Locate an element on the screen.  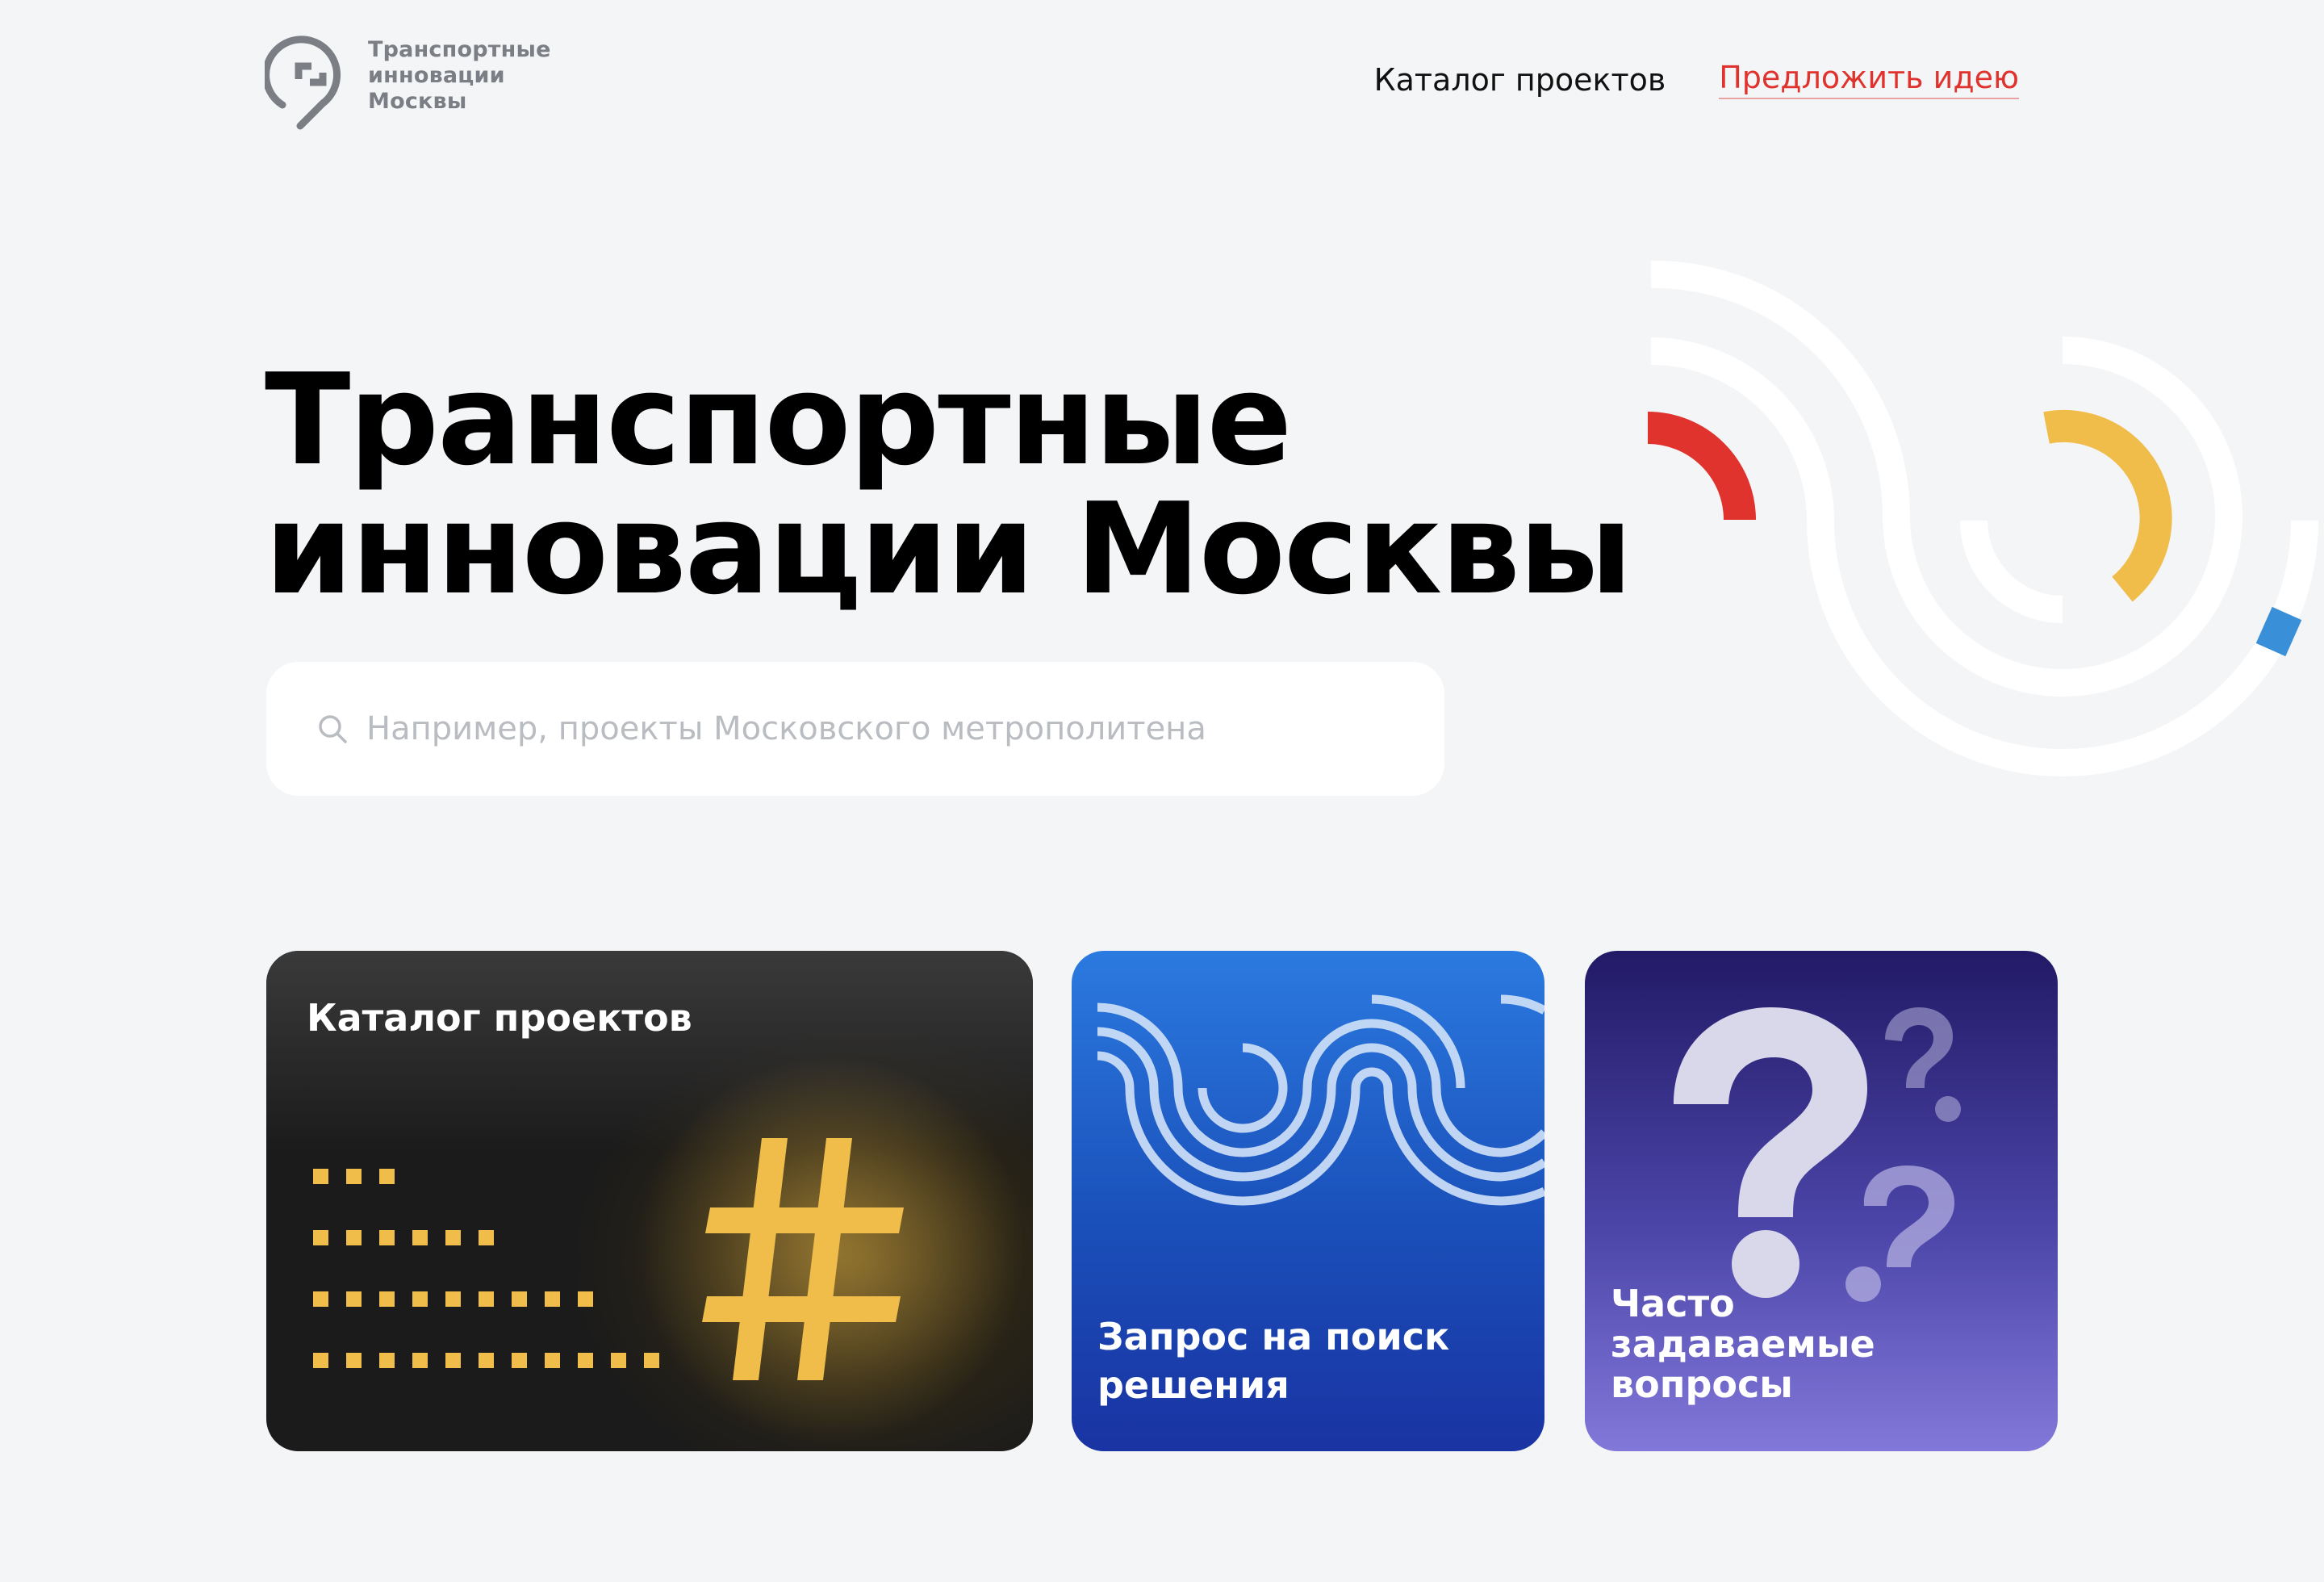
main-nav: Каталог проектов Предложить идею is located at coordinates (1696, 79).